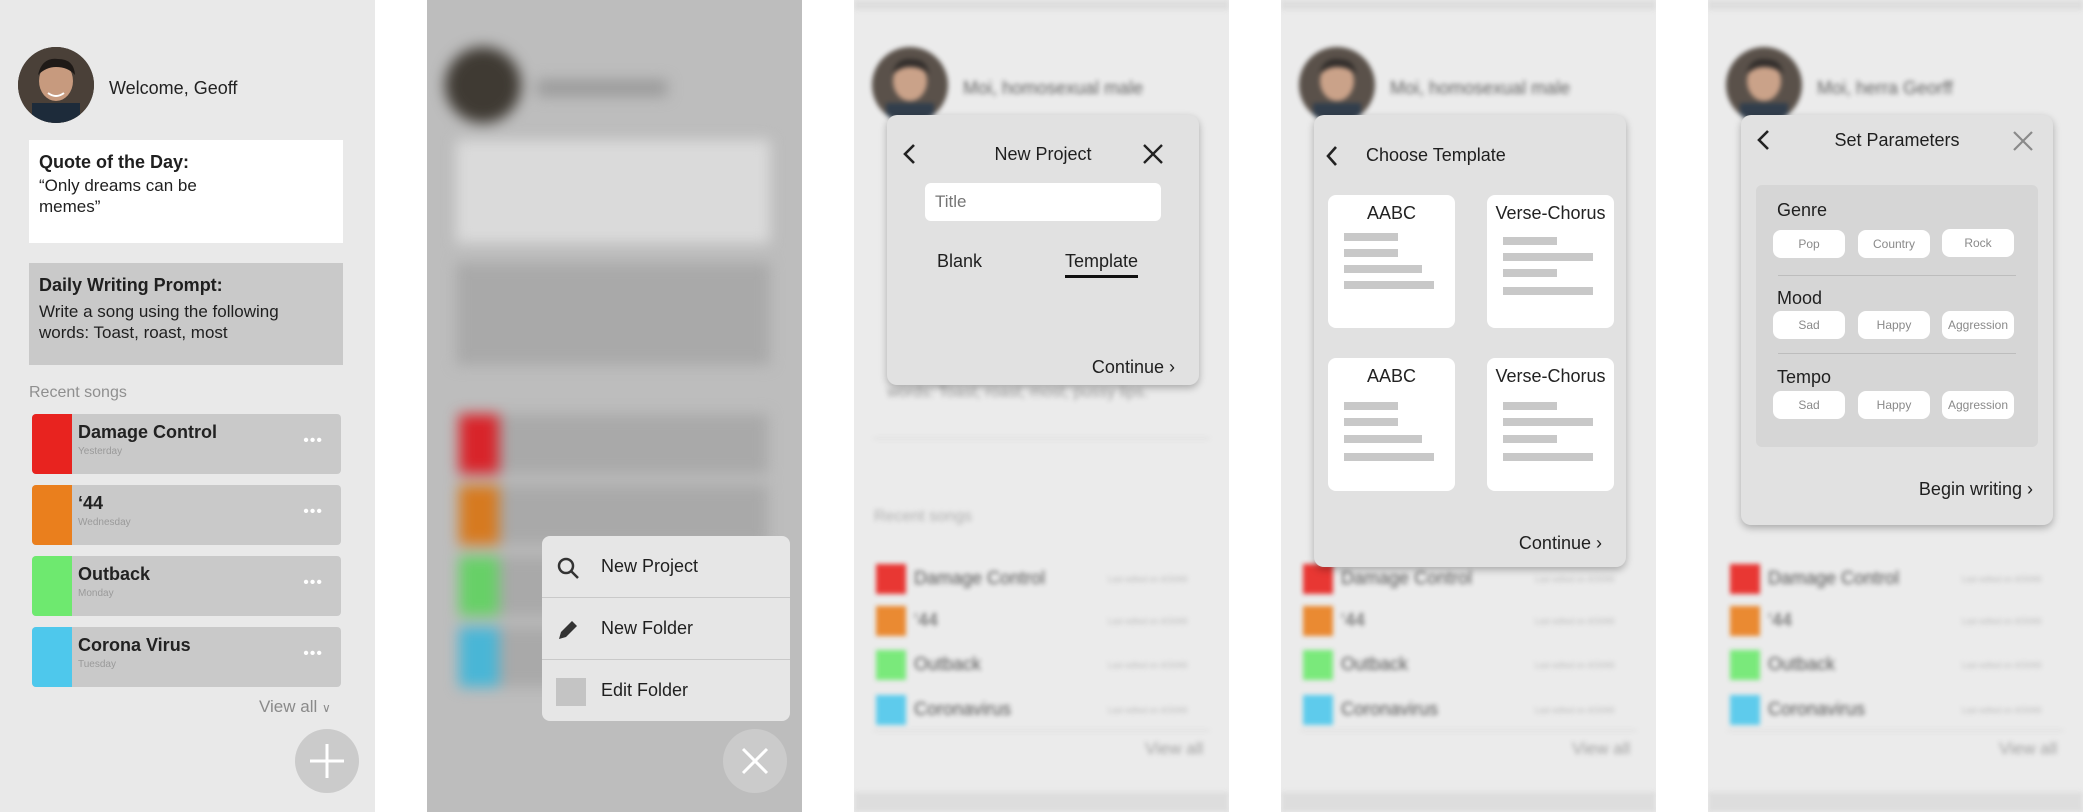 Image resolution: width=2083 pixels, height=812 pixels. Describe the element at coordinates (97, 664) in the screenshot. I see `song-date: Tuesday` at that location.